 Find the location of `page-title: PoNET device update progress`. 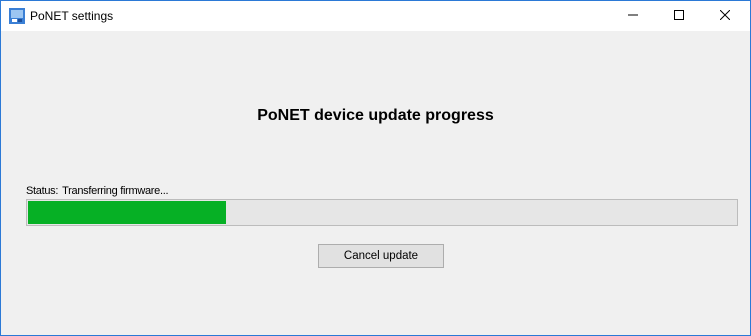

page-title: PoNET device update progress is located at coordinates (375, 115).